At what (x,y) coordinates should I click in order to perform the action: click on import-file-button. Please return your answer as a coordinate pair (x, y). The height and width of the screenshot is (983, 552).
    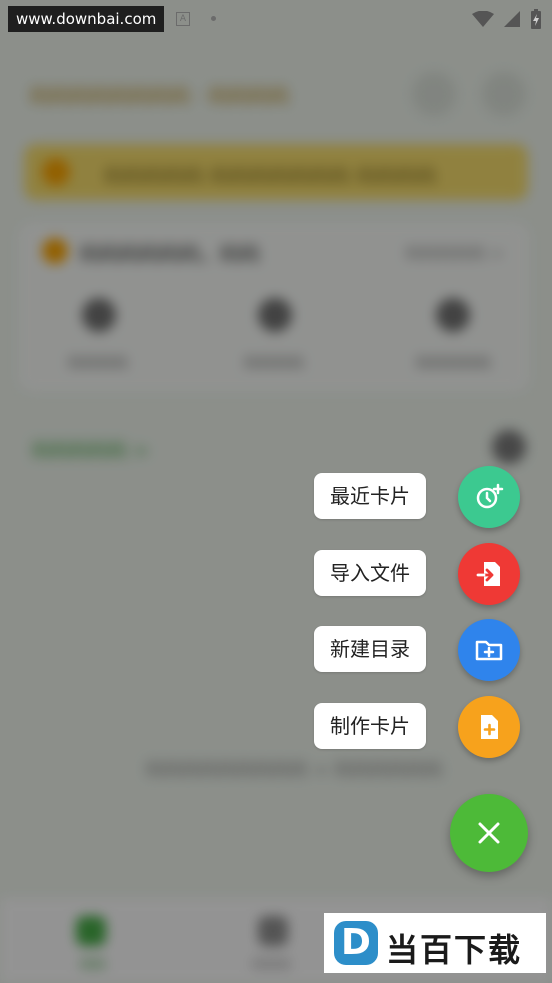
    Looking at the image, I should click on (489, 574).